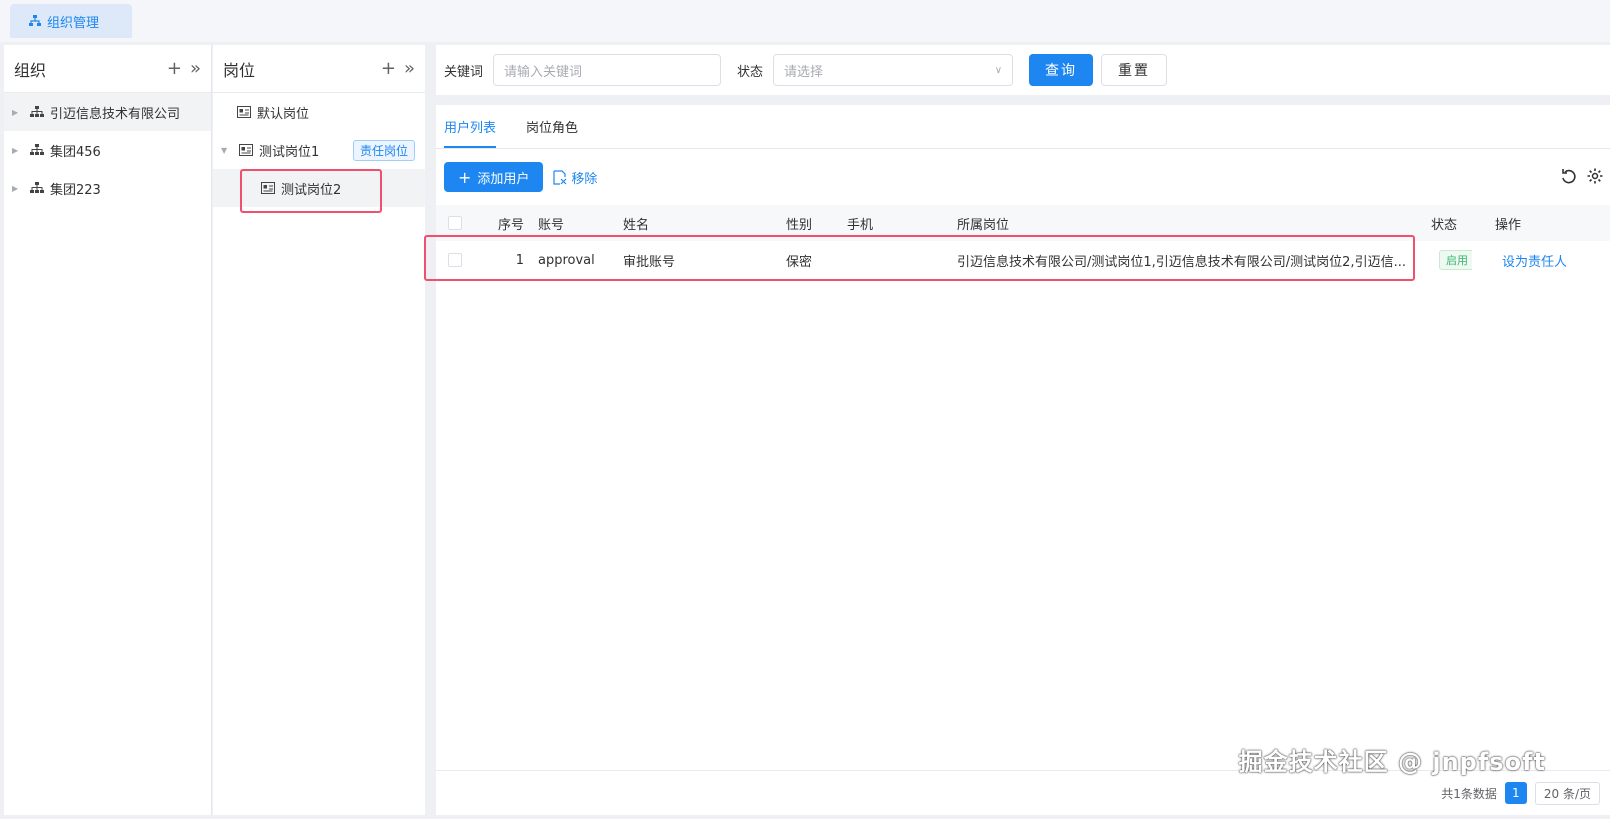 The height and width of the screenshot is (819, 1610). What do you see at coordinates (860, 225) in the screenshot?
I see `col-phone: 手机` at bounding box center [860, 225].